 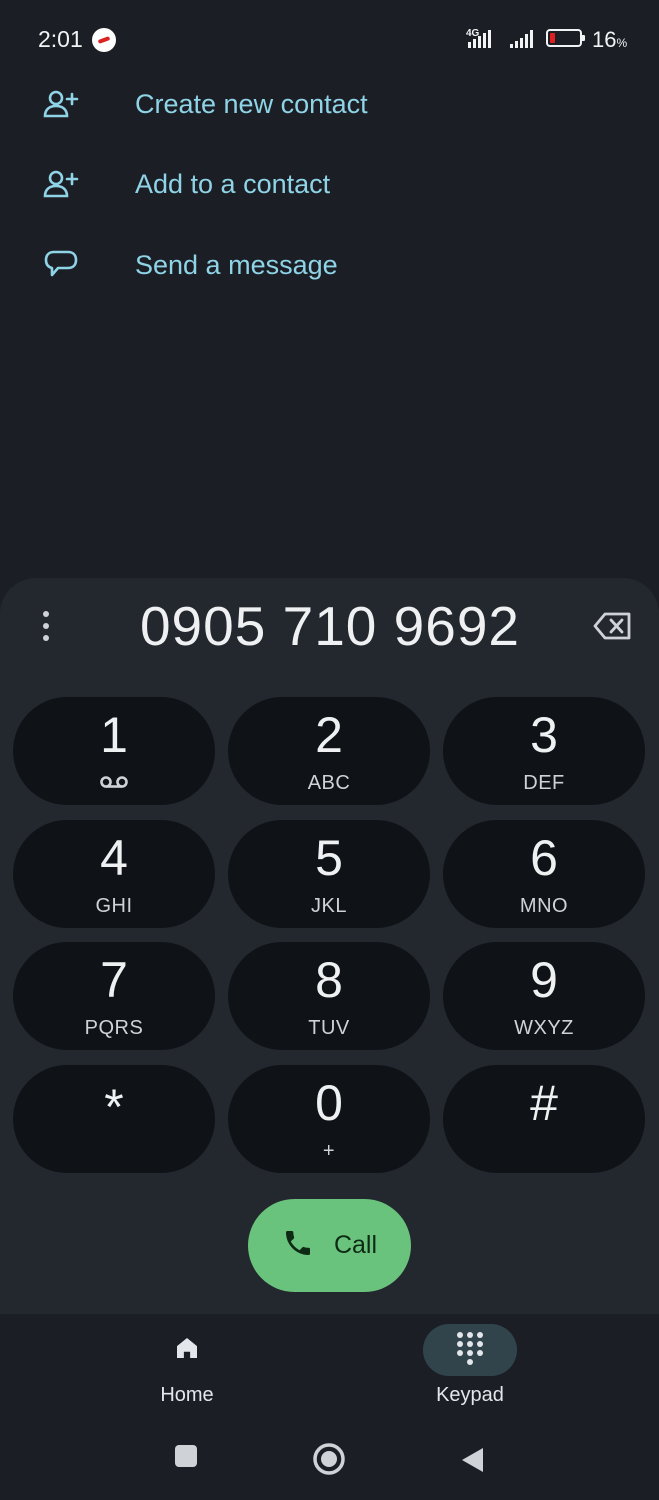 I want to click on send-message-label: Send a message, so click(x=236, y=264).